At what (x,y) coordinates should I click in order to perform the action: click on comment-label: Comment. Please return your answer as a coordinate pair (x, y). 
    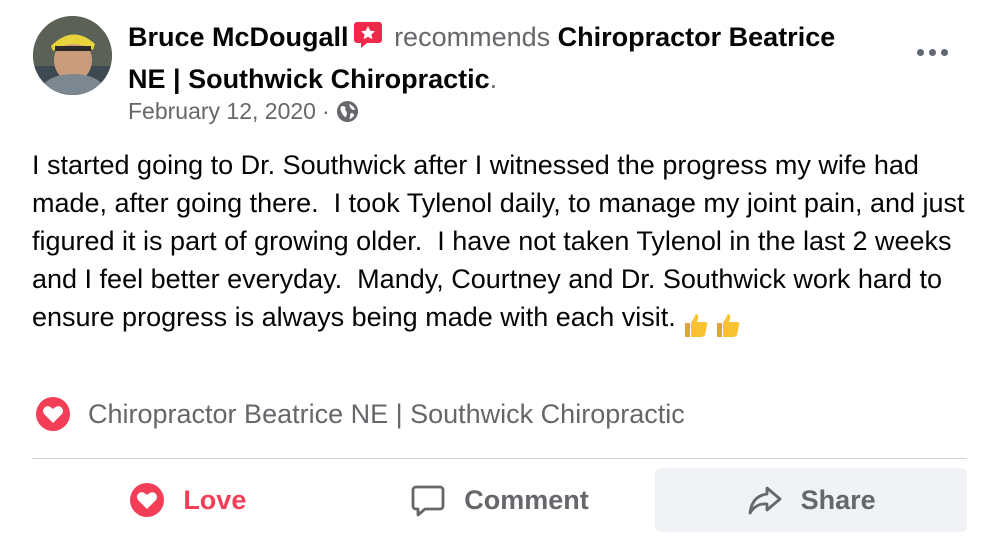
    Looking at the image, I should click on (526, 499).